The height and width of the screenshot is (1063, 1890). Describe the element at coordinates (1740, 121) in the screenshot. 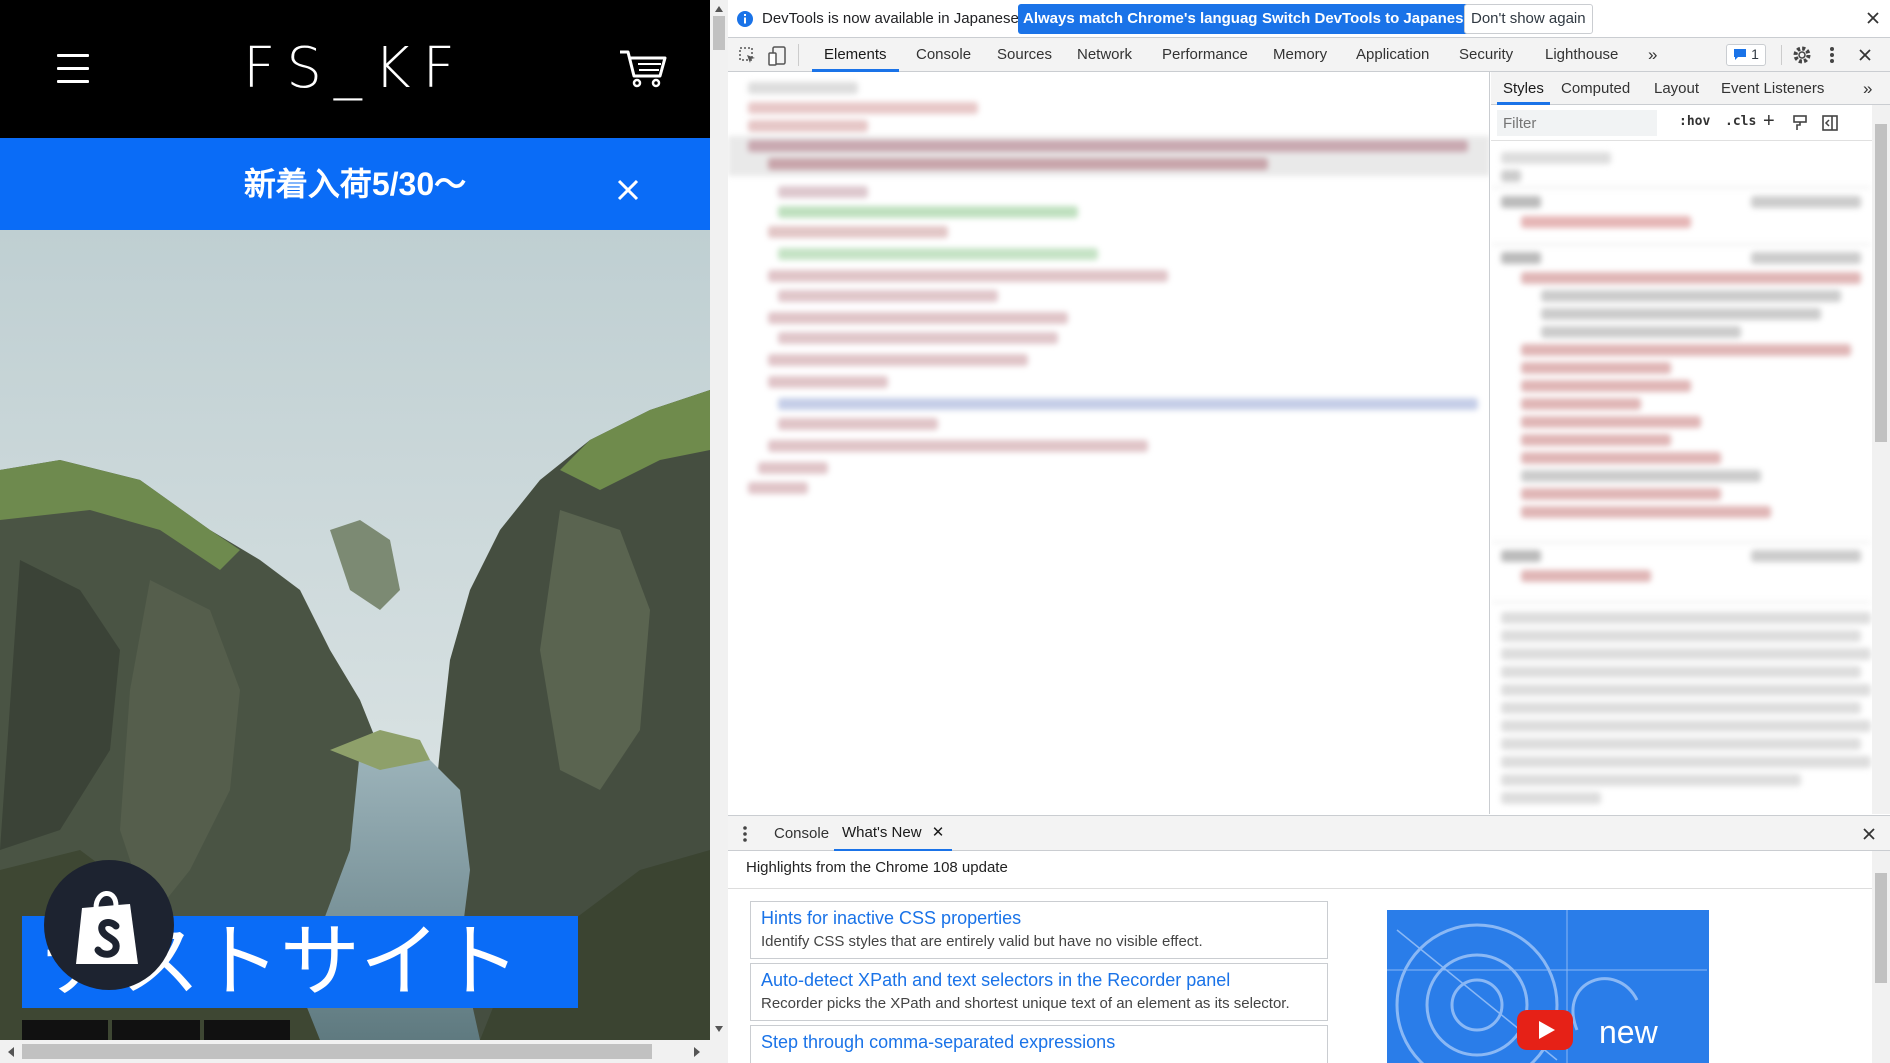

I see `class-toggle: .cls` at that location.